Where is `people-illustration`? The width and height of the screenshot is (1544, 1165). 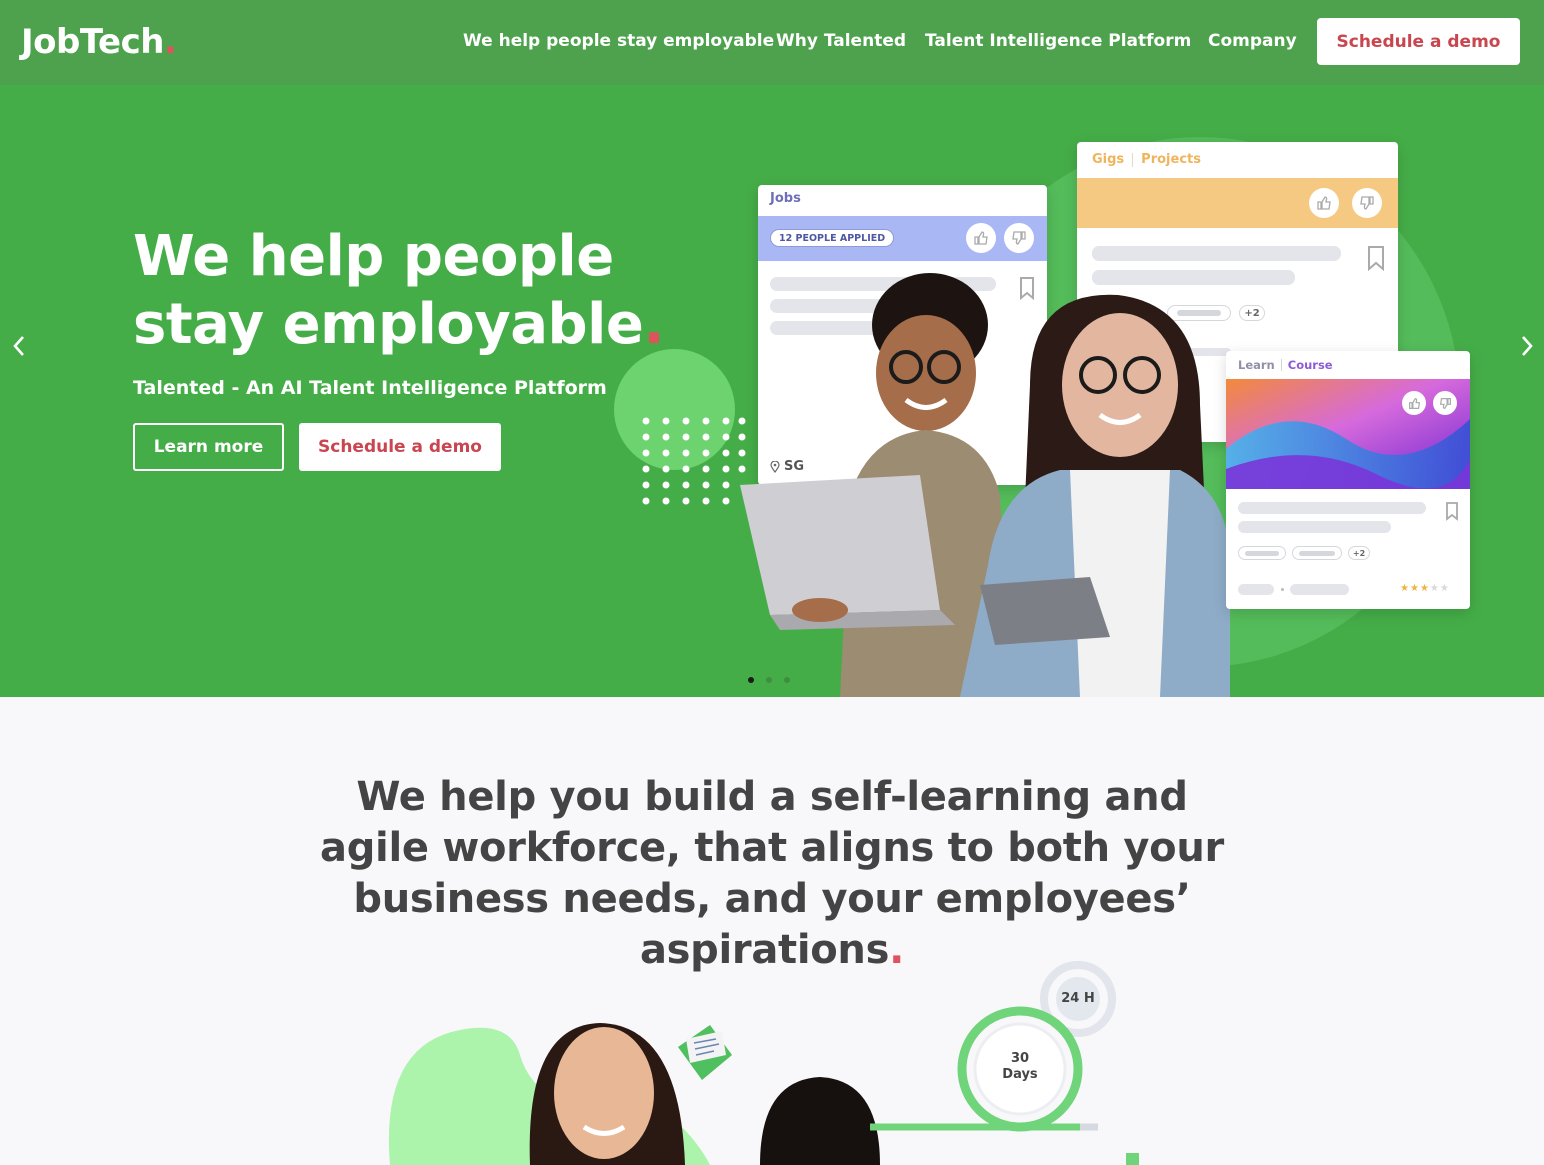 people-illustration is located at coordinates (985, 485).